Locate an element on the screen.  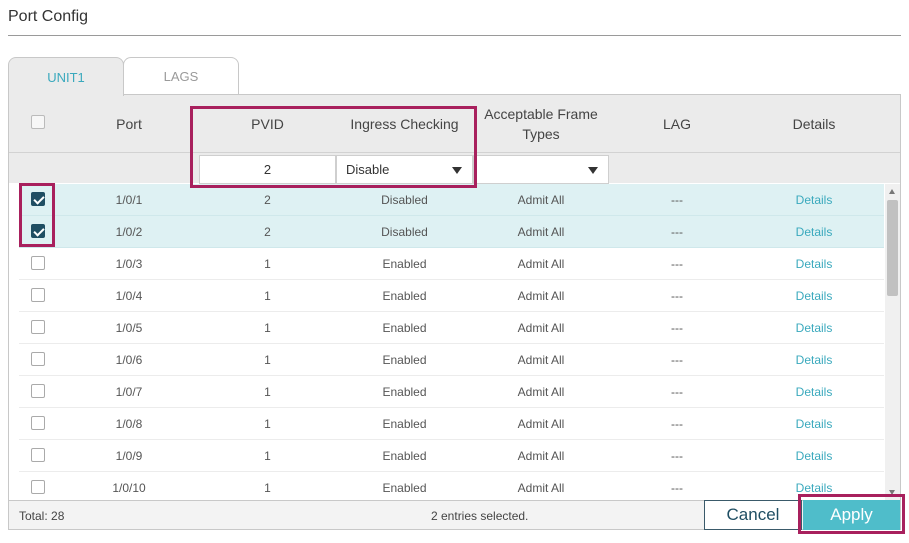
port-cell: 1/0/6 is located at coordinates (129, 359).